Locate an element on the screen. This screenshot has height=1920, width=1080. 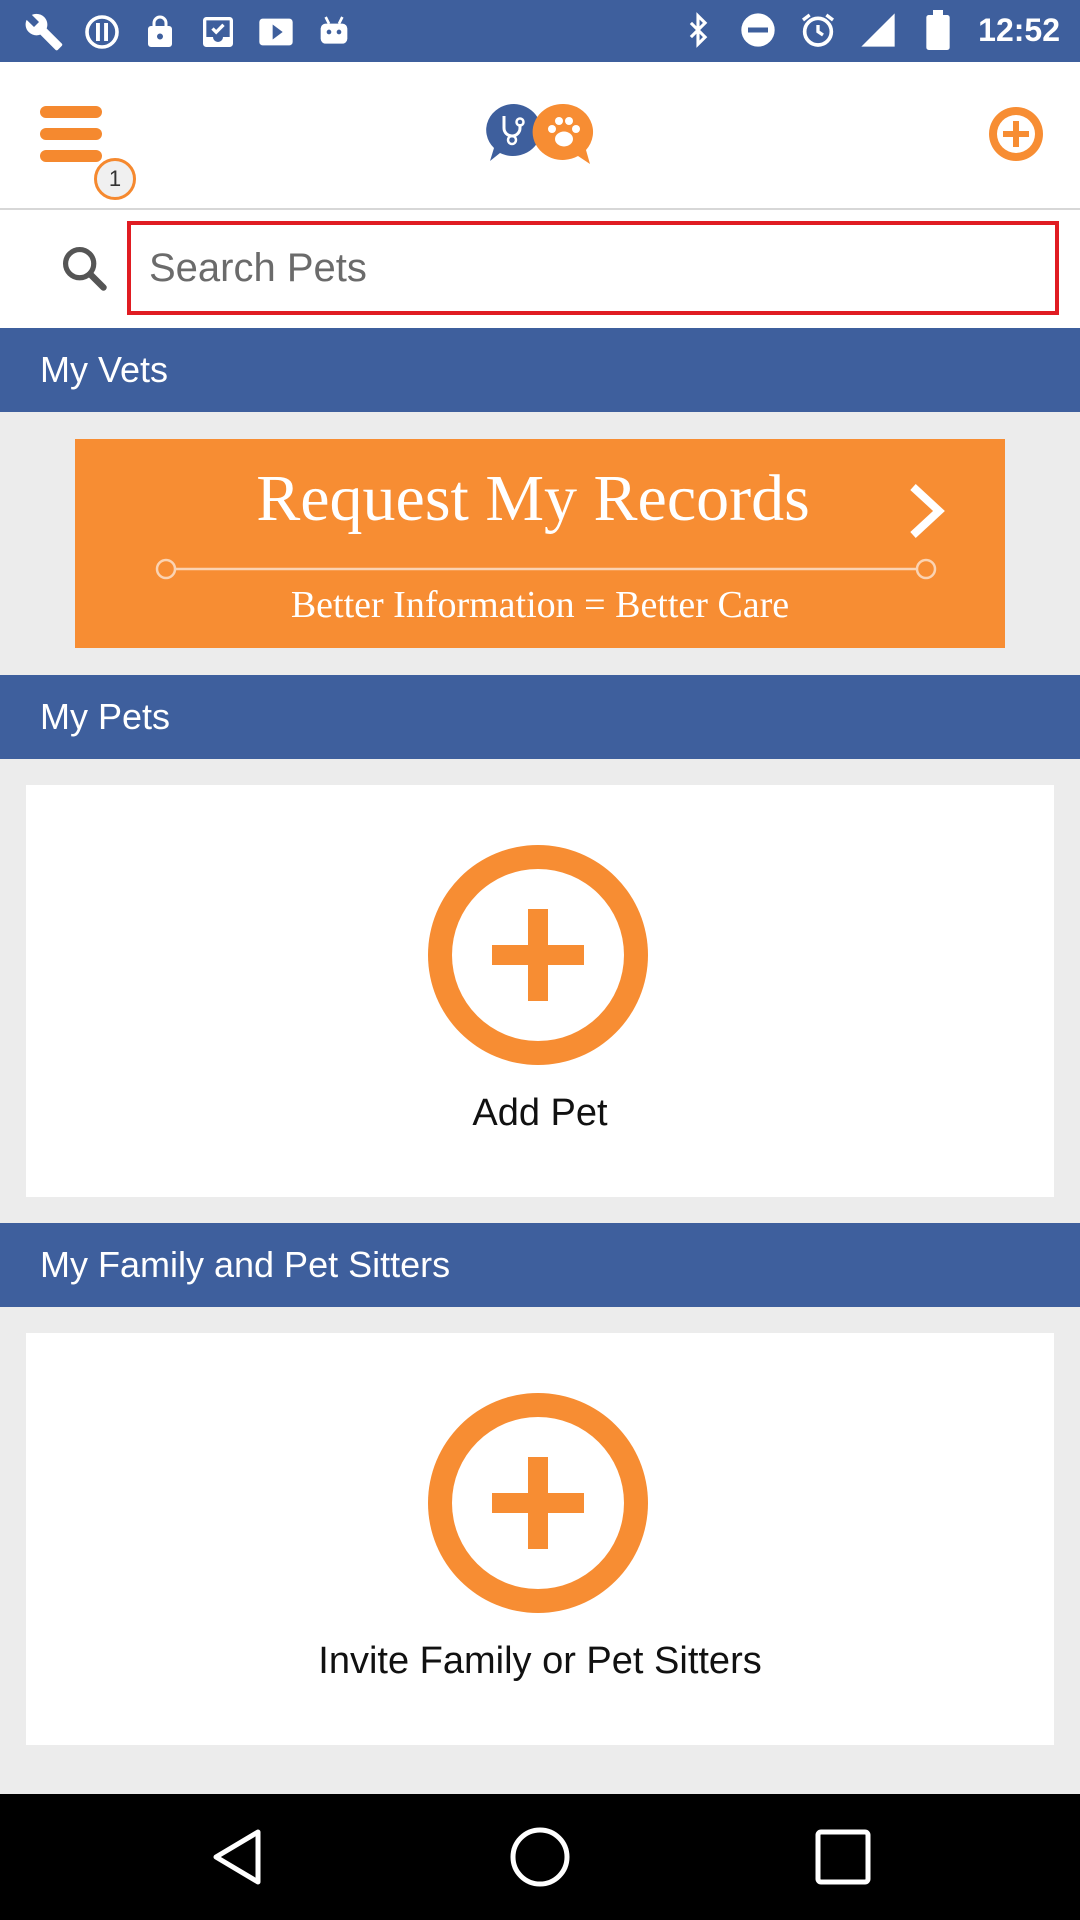
battery-icon is located at coordinates (938, 30).